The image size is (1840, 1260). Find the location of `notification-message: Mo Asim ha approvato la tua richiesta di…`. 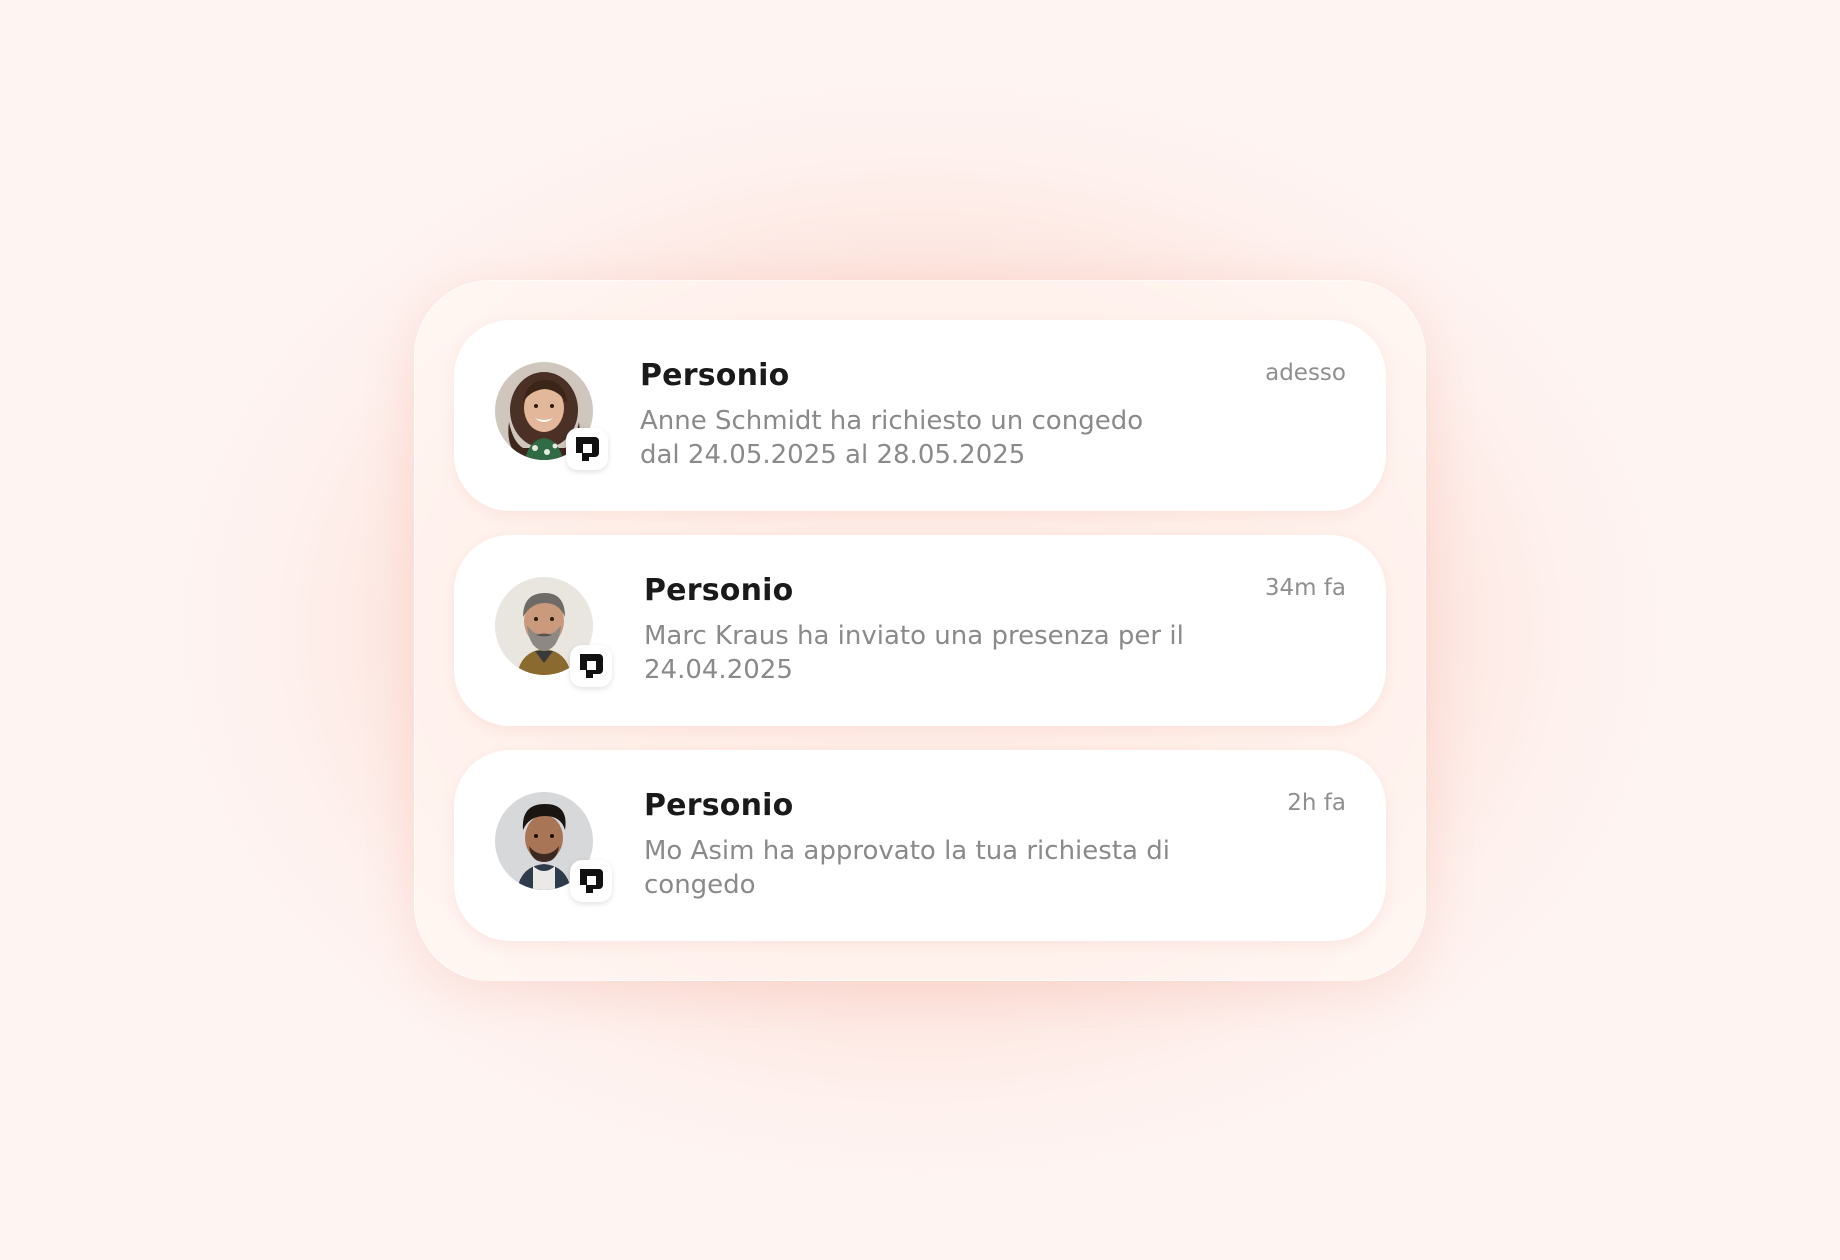

notification-message: Mo Asim ha approvato la tua richiesta di… is located at coordinates (907, 868).